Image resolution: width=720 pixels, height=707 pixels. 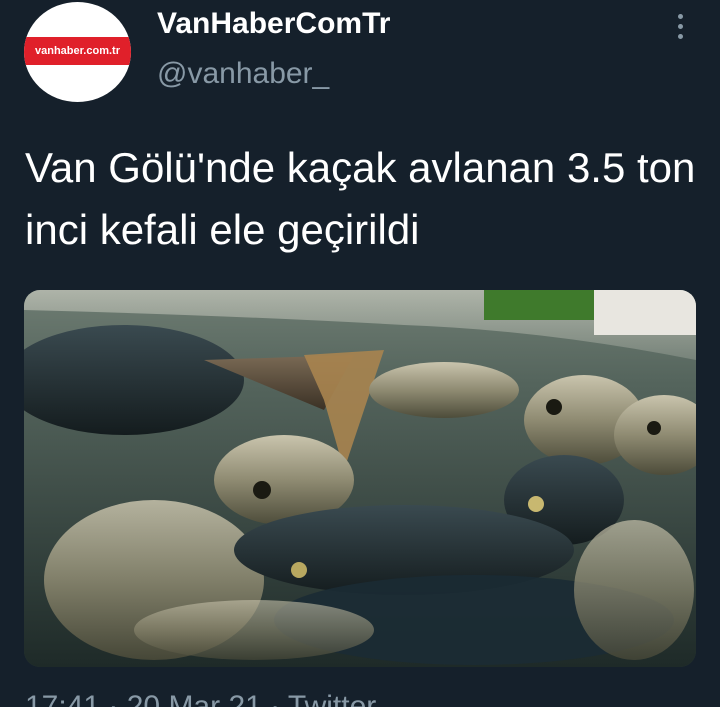 I want to click on more-vertical-icon, so click(x=680, y=16).